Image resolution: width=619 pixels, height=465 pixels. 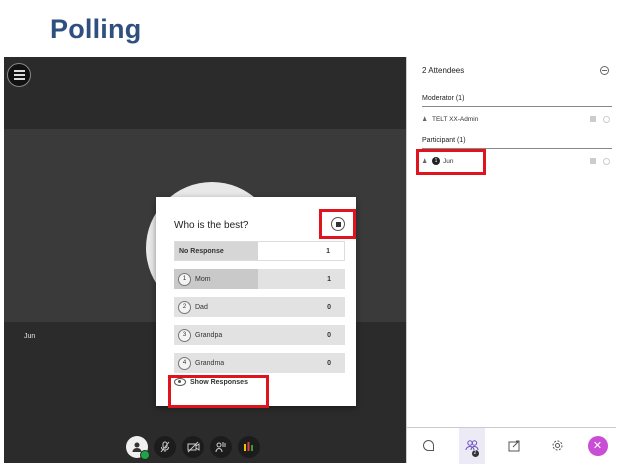 I want to click on share-content-icon, so click(x=514, y=446).